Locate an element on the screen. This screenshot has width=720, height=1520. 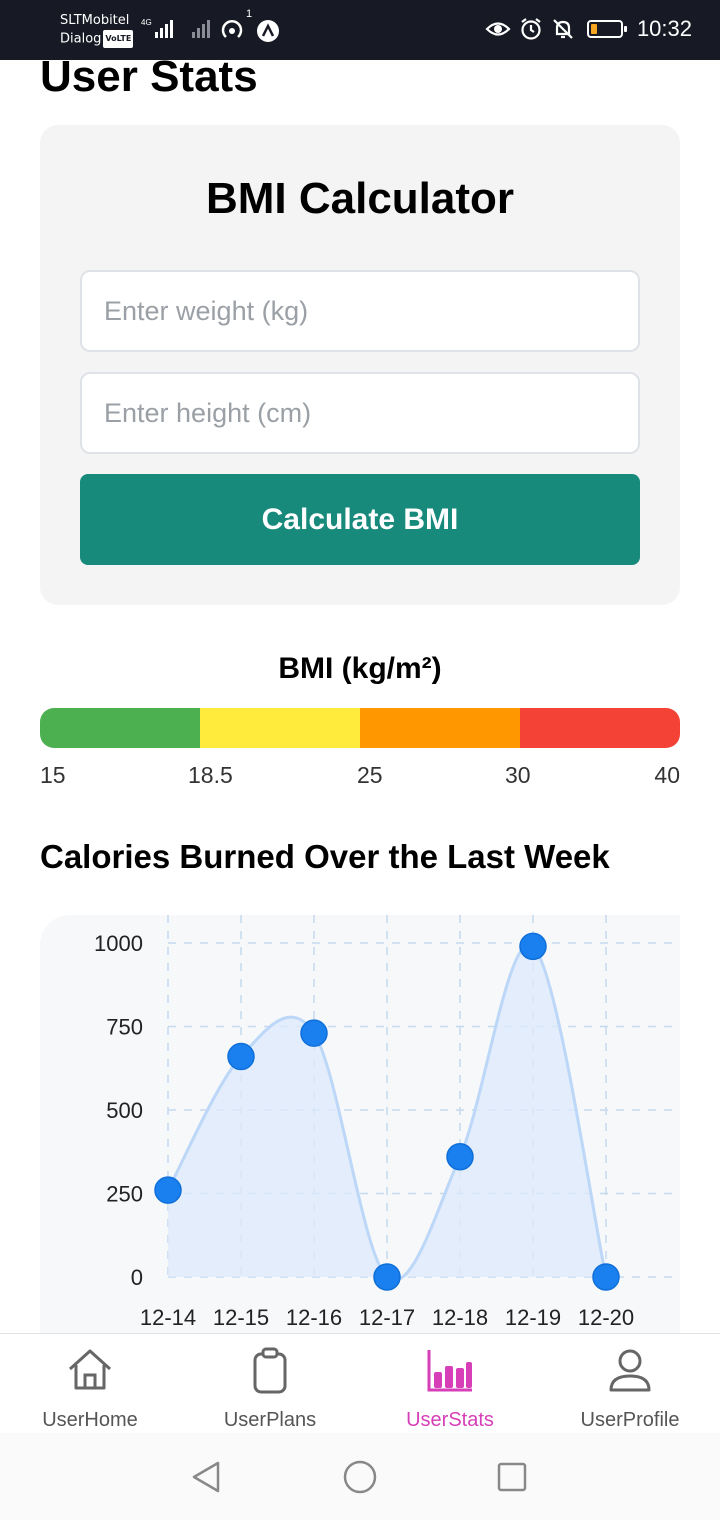
carrier-1: SLTMobitel is located at coordinates (95, 20).